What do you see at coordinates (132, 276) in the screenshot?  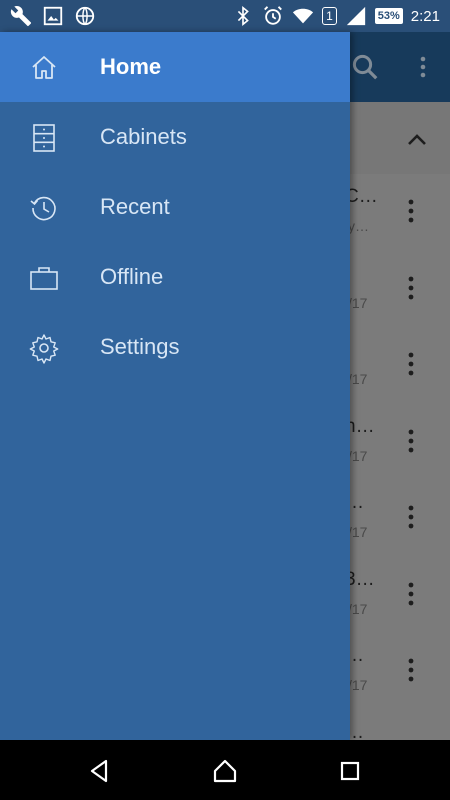 I see `drawer-item-label: Offline` at bounding box center [132, 276].